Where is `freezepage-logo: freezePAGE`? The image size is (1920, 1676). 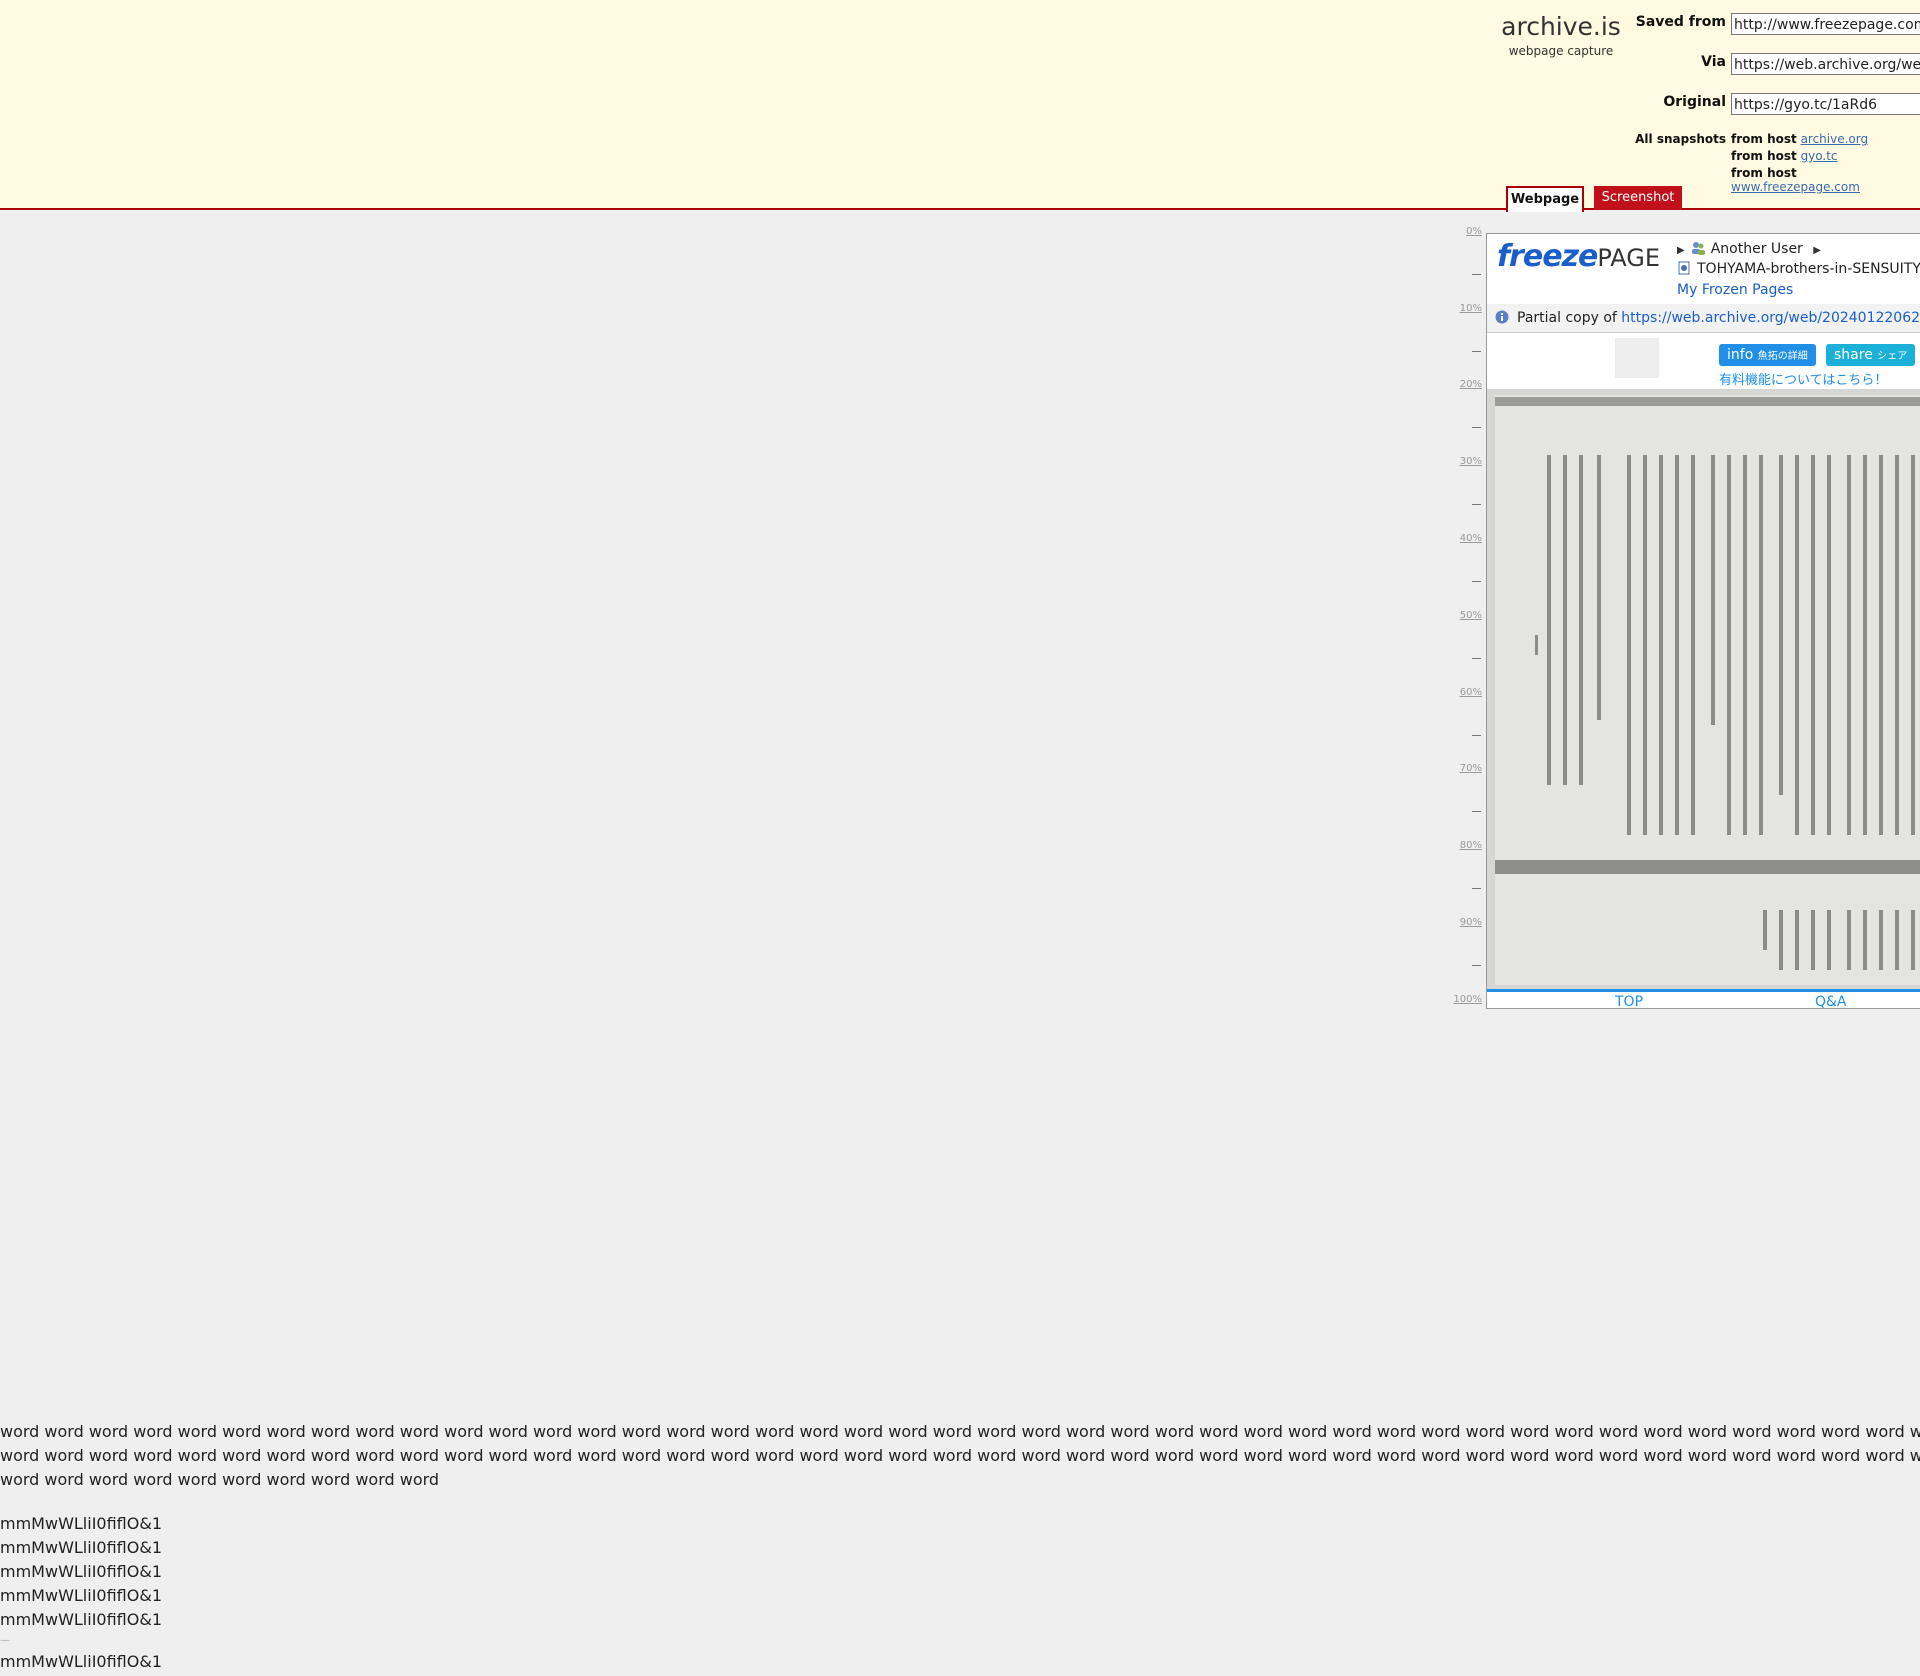 freezepage-logo: freezePAGE is located at coordinates (1578, 256).